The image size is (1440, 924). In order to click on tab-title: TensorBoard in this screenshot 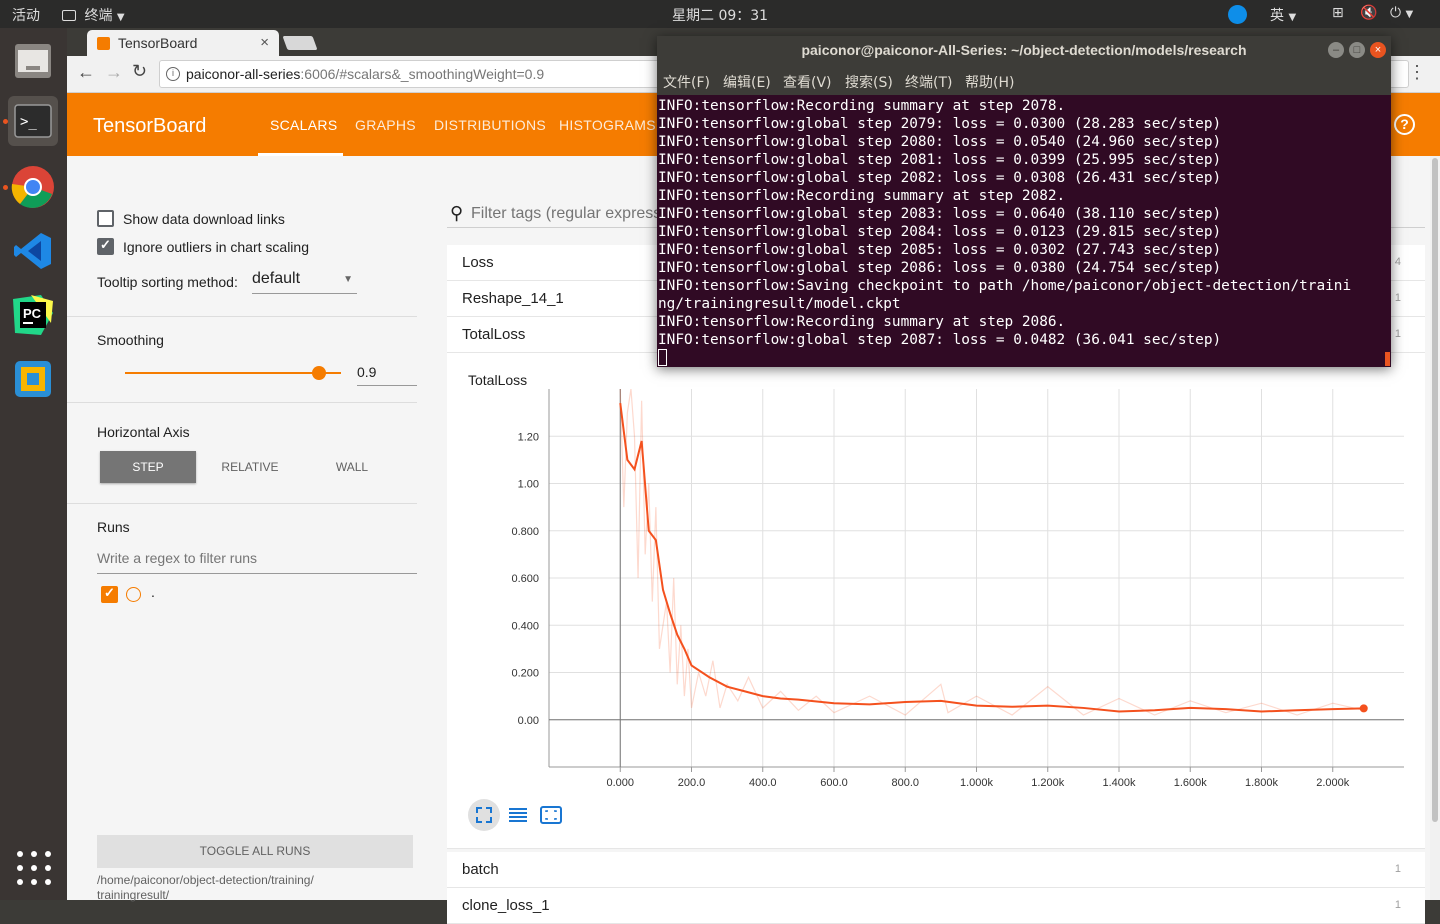, I will do `click(158, 43)`.